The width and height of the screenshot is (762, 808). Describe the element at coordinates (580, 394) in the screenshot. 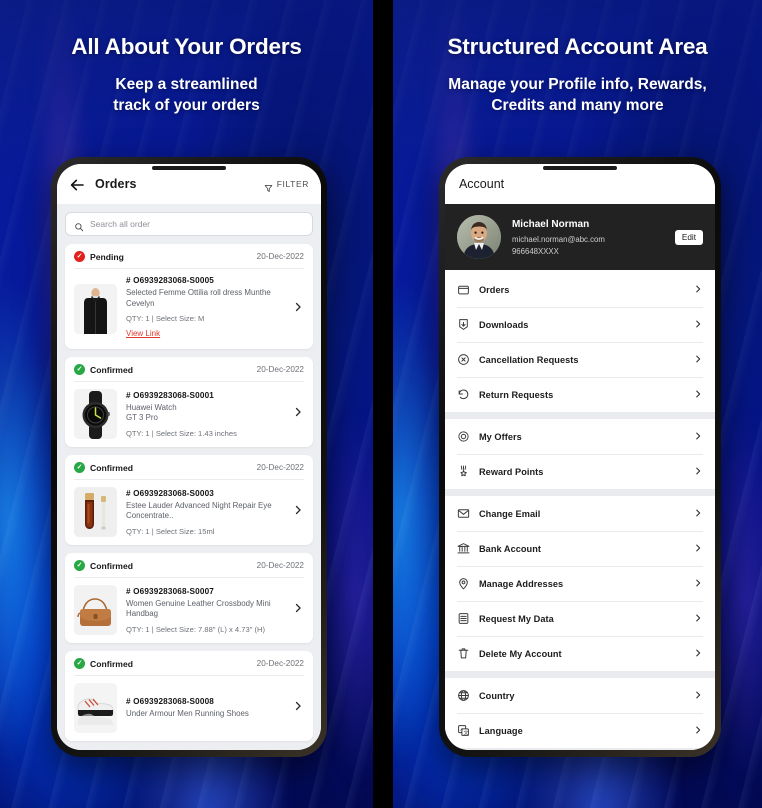

I see `menu-item-return-requests: Return Requests` at that location.